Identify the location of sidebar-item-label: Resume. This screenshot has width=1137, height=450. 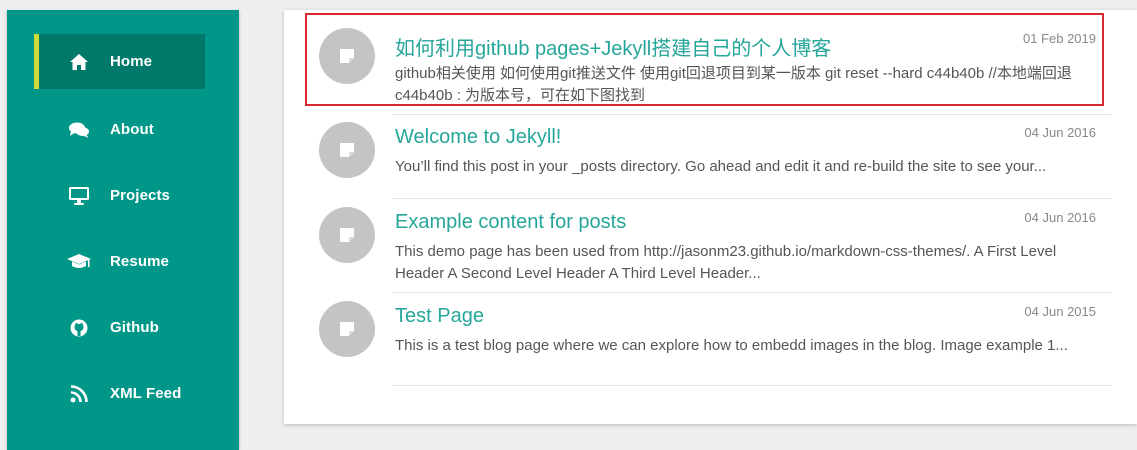
(139, 261).